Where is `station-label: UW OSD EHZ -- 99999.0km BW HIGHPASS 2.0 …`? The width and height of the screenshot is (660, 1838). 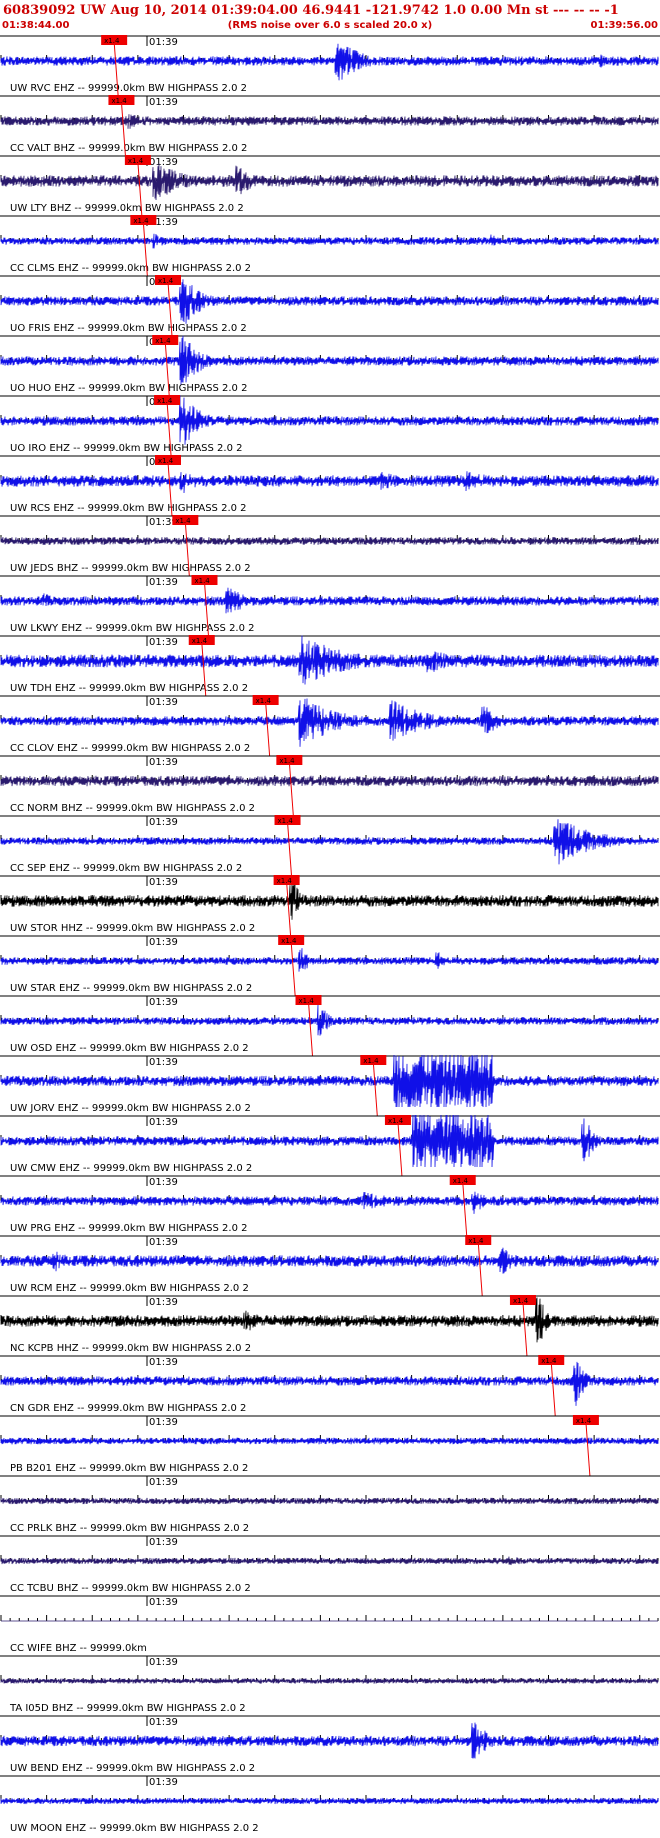
station-label: UW OSD EHZ -- 99999.0km BW HIGHPASS 2.0 … is located at coordinates (129, 1048).